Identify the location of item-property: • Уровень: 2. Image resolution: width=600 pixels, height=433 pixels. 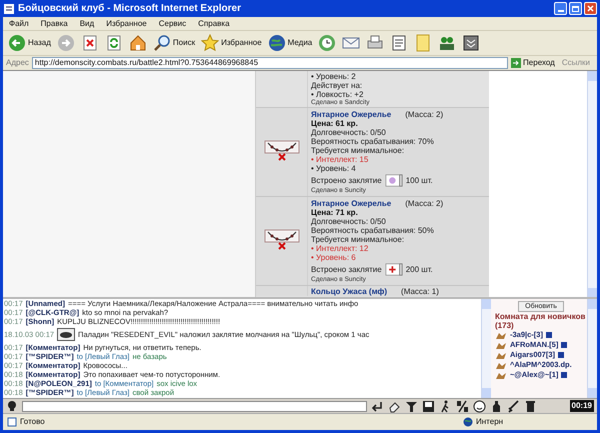
(334, 76).